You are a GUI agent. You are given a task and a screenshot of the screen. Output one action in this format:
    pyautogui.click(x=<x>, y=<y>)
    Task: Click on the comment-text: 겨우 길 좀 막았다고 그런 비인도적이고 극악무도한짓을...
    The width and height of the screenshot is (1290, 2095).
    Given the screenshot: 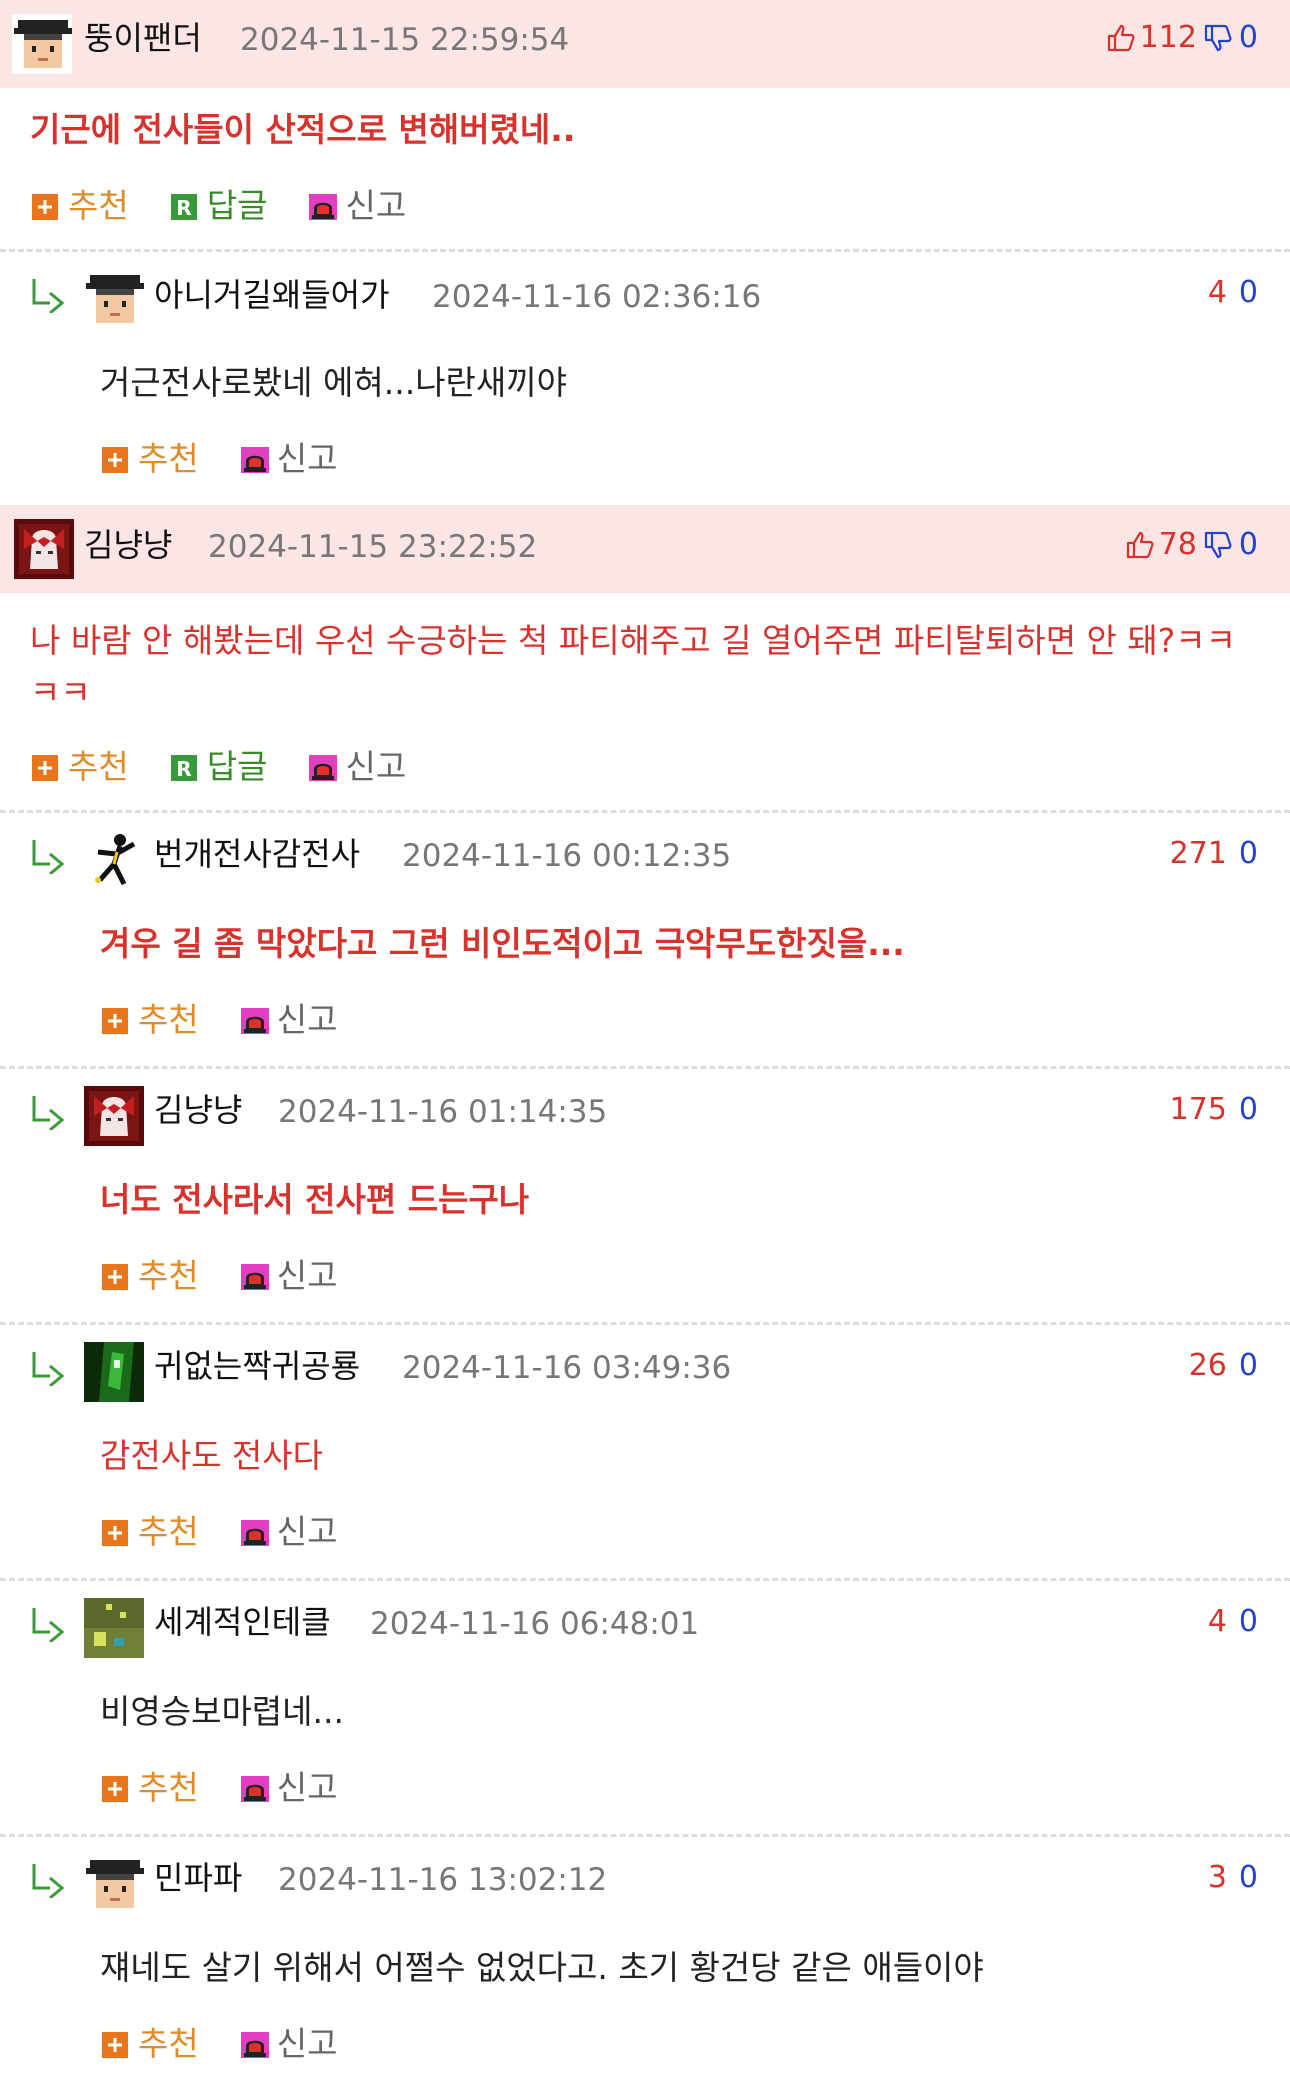 What is the action you would take?
    pyautogui.click(x=502, y=943)
    